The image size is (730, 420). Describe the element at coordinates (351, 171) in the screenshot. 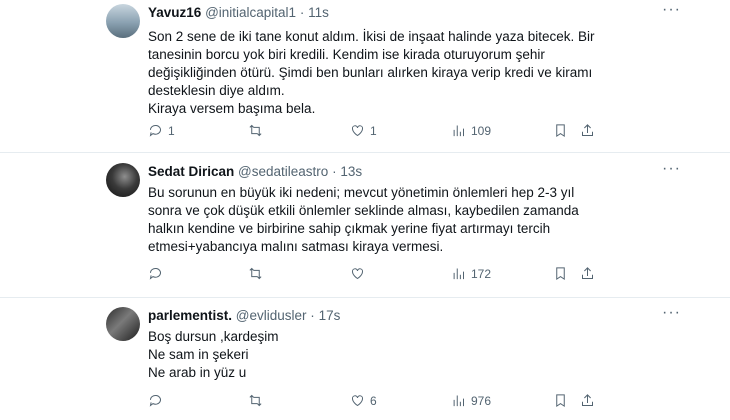

I see `tweet-time: 13s` at that location.